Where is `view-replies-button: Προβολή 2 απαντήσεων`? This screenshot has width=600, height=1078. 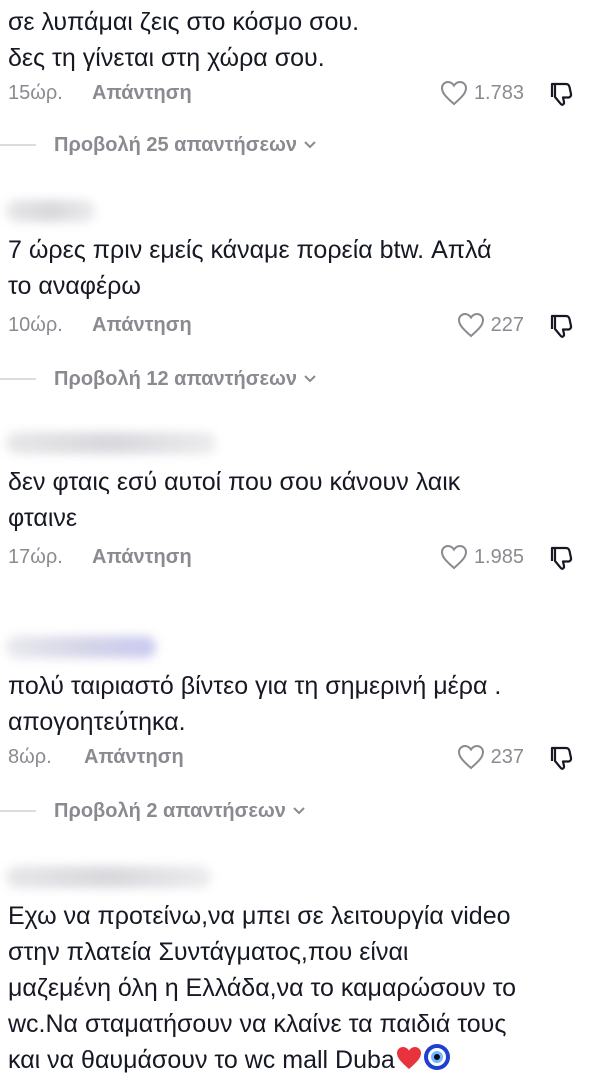
view-replies-button: Προβολή 2 απαντήσεων is located at coordinates (153, 811).